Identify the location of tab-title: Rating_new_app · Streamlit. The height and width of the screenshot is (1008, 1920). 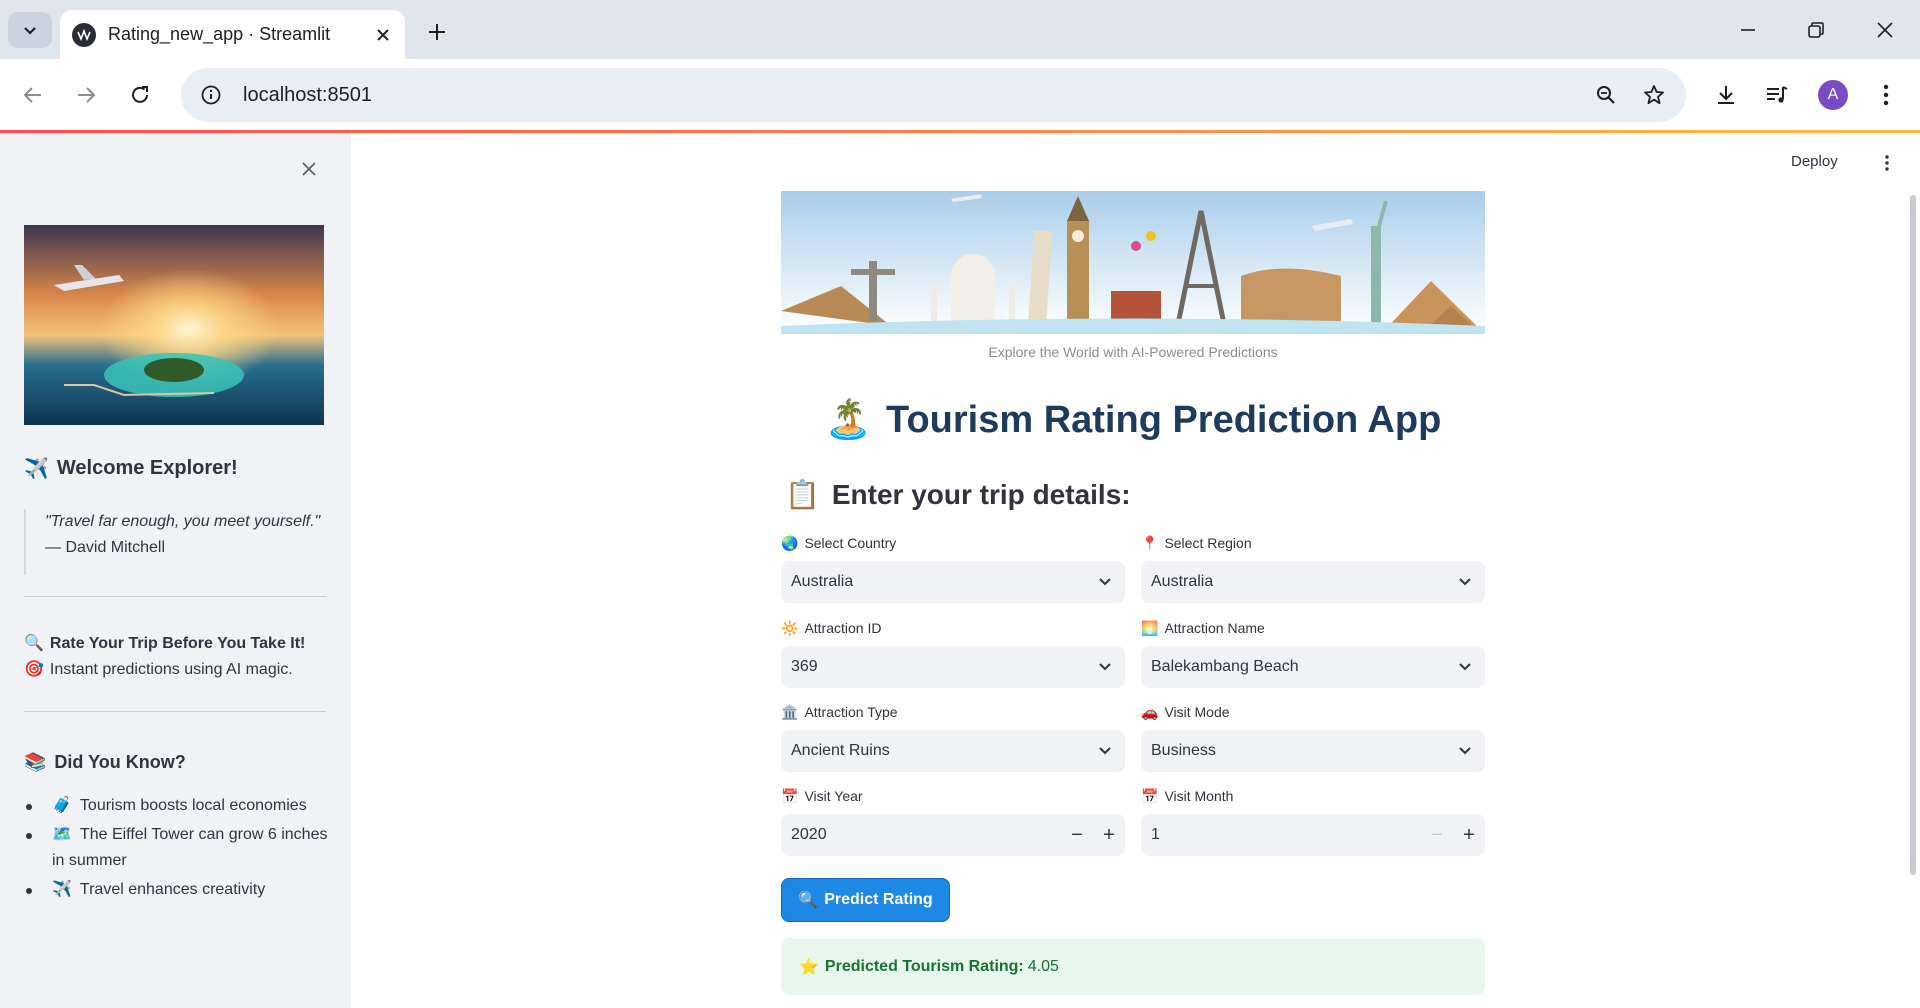
(219, 34).